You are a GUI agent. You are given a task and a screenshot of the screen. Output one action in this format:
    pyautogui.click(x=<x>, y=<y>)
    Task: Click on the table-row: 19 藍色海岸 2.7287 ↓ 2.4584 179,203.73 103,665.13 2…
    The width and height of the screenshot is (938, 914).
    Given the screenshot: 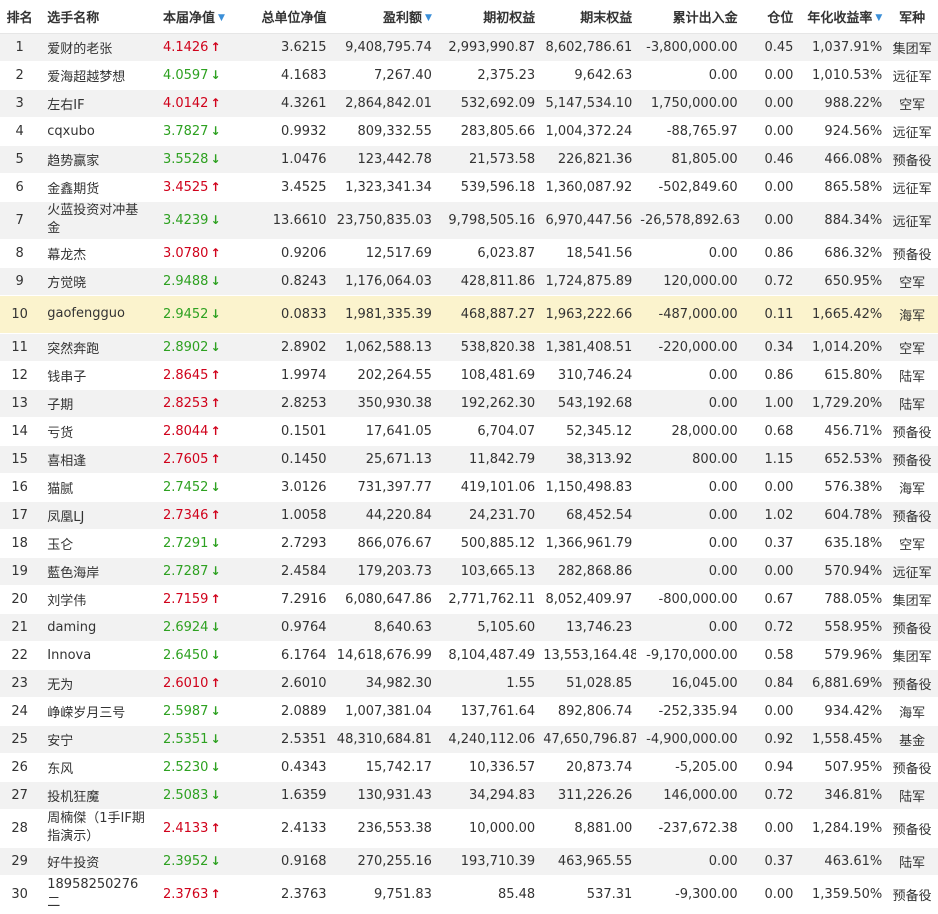 What is the action you would take?
    pyautogui.click(x=469, y=571)
    